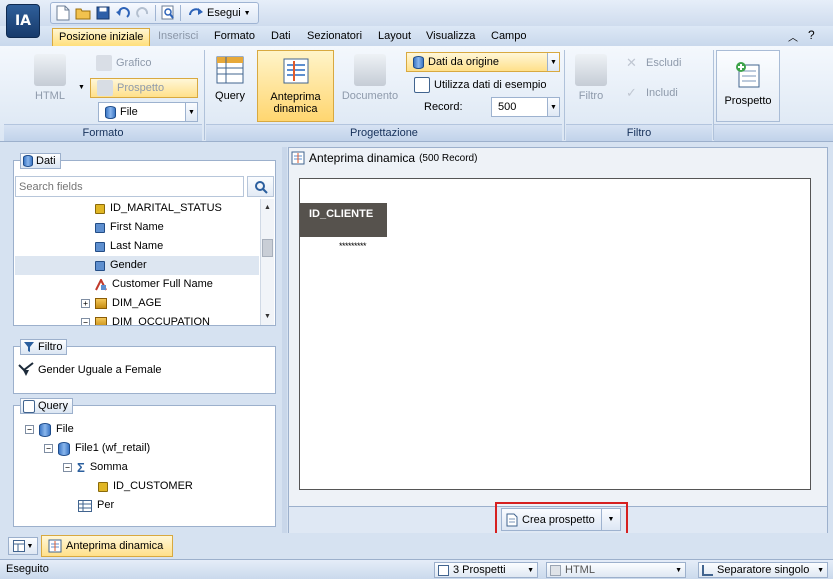 Image resolution: width=833 pixels, height=579 pixels. Describe the element at coordinates (639, 132) in the screenshot. I see `filtro-group-caption: Filtro` at that location.